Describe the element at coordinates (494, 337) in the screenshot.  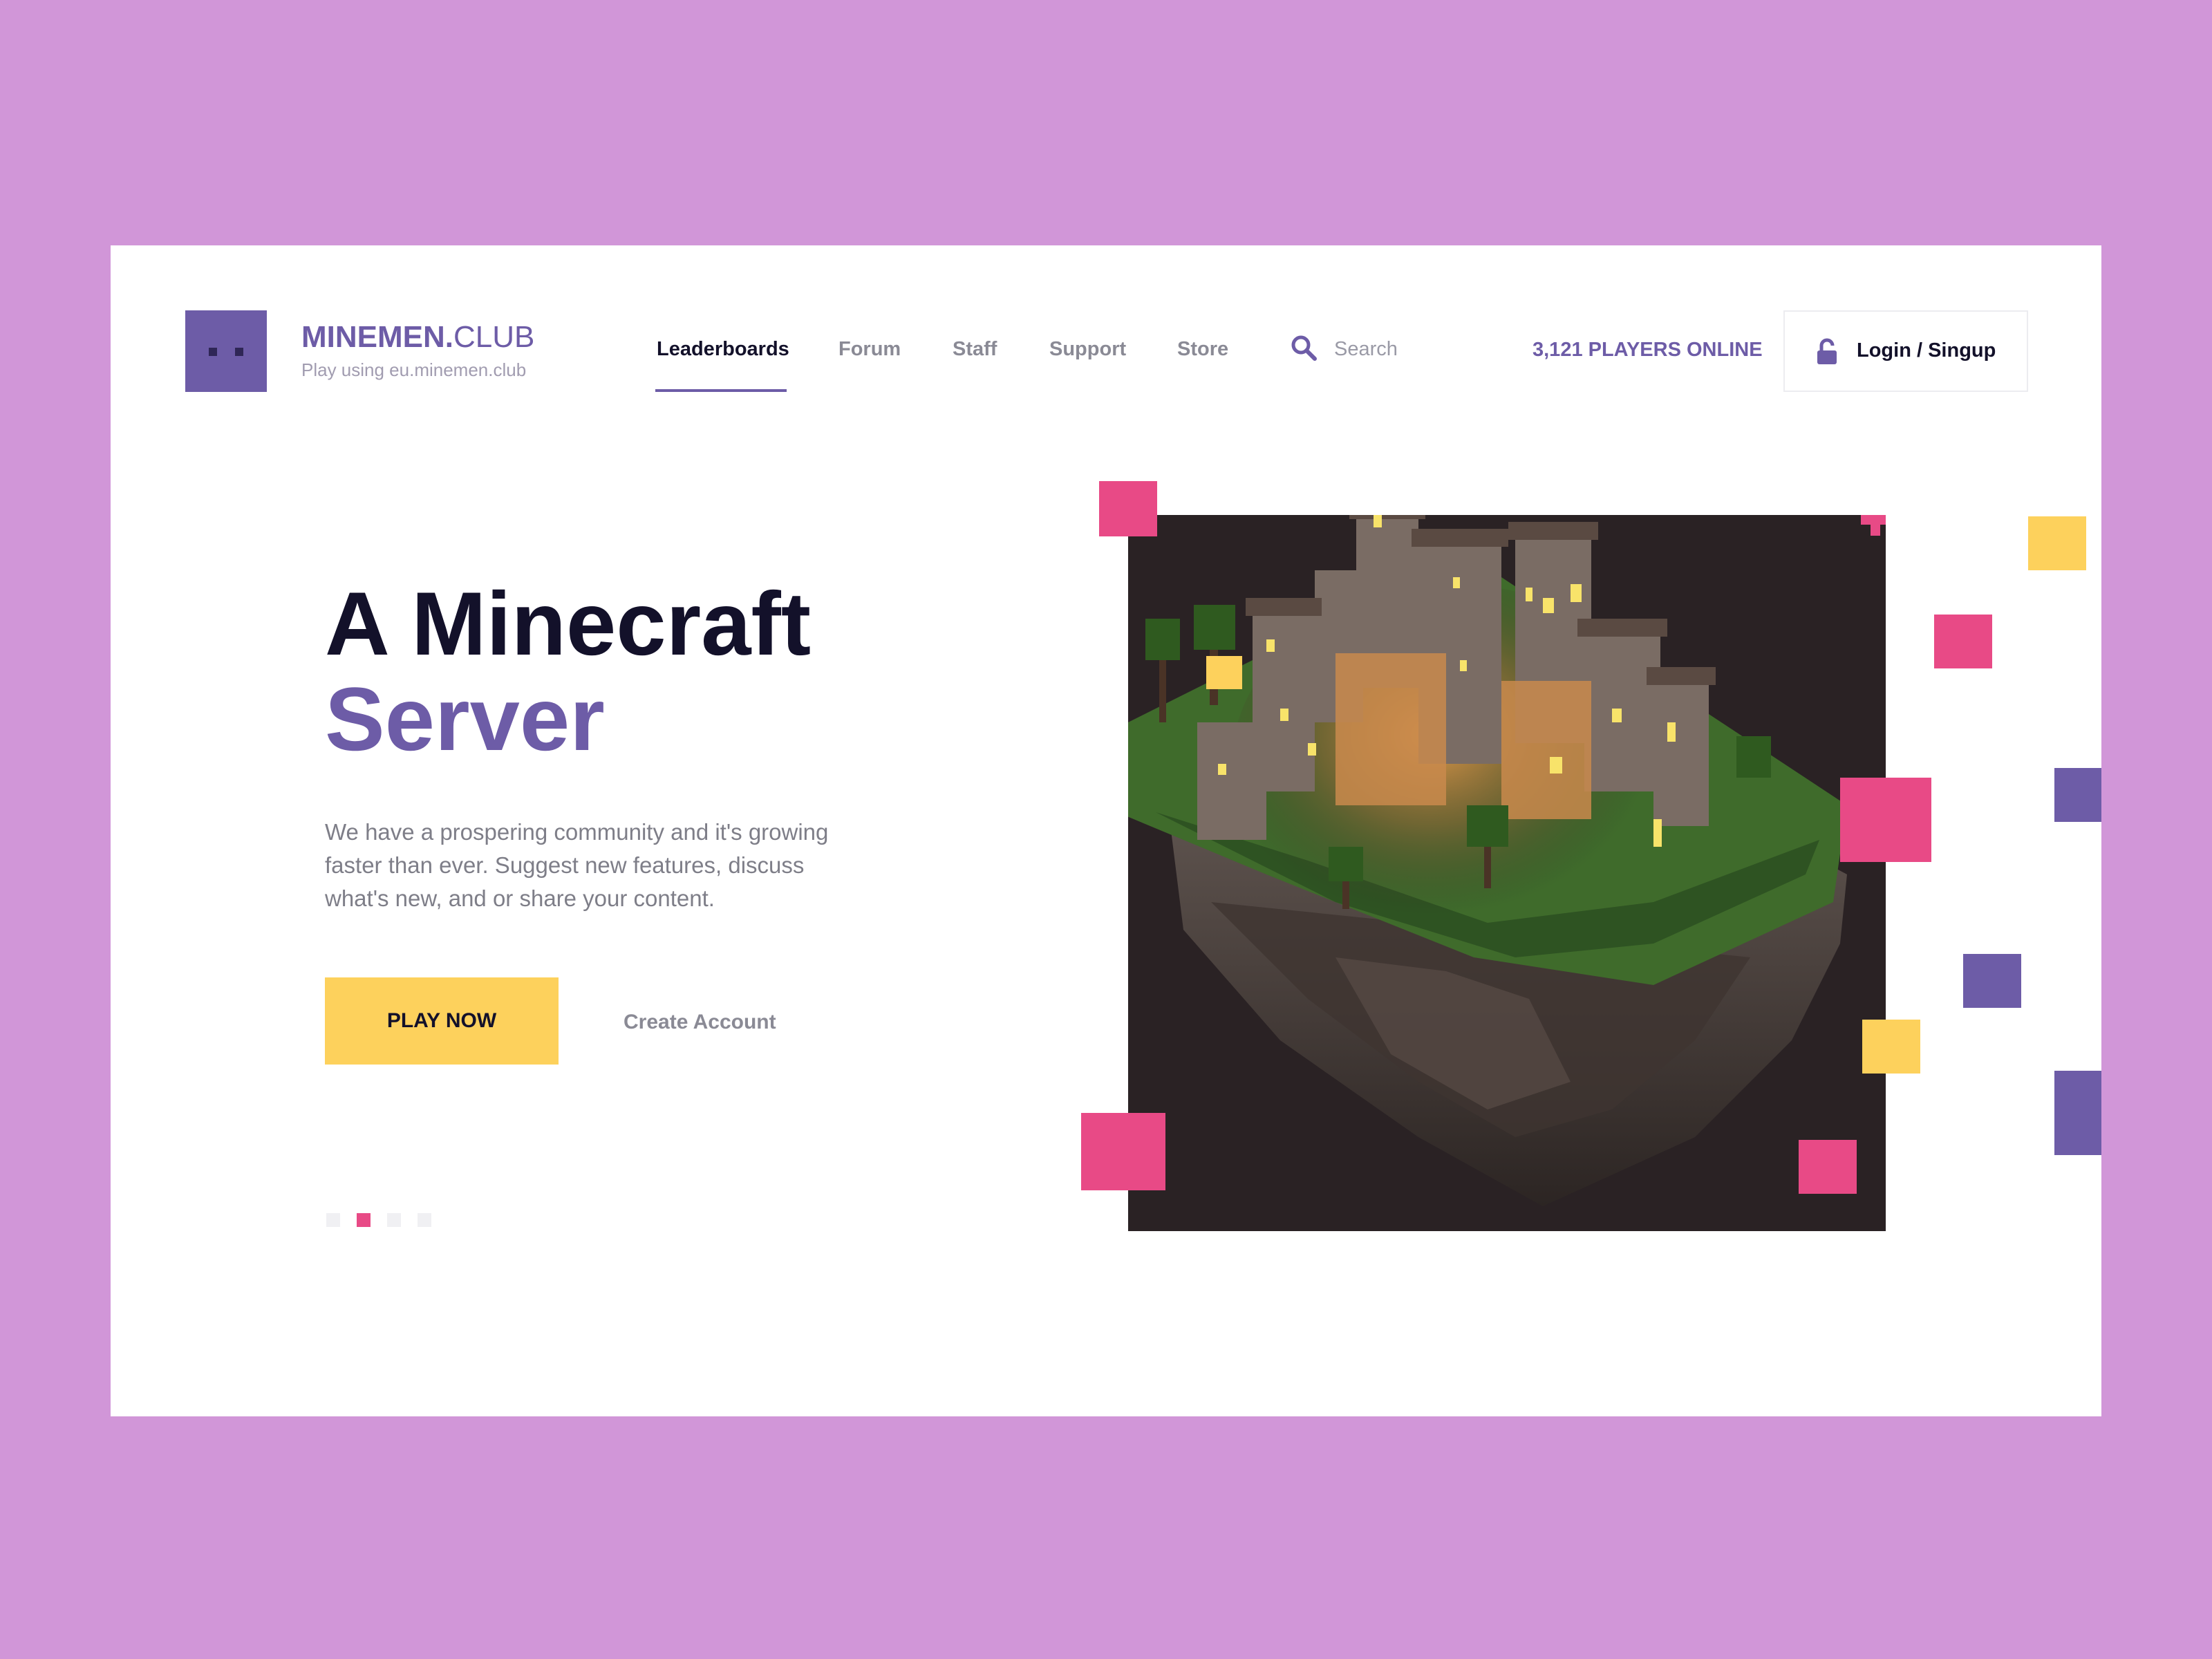
I see `brand-name-light: CLUB` at that location.